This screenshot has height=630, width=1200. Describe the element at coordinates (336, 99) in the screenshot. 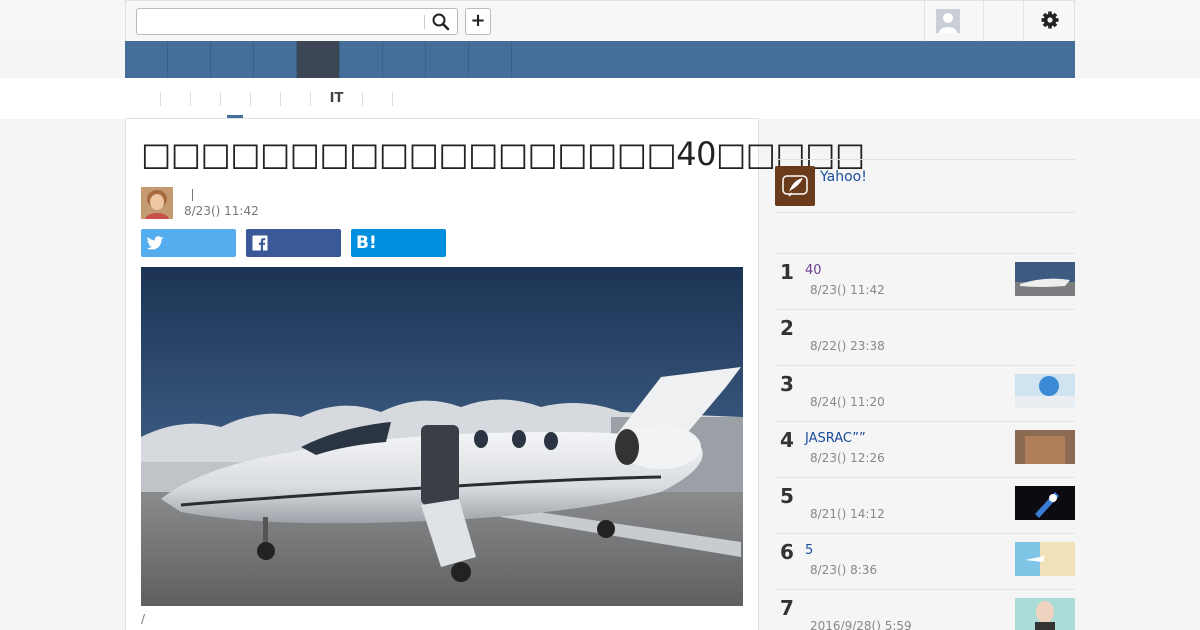

I see `subnav-tab-it: IT` at that location.